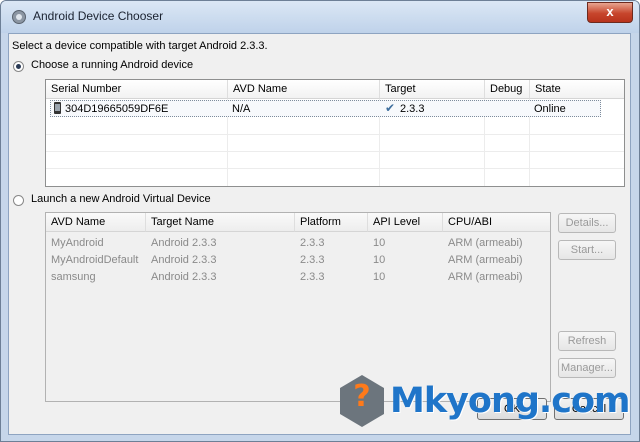  I want to click on column-header-state: State, so click(577, 89).